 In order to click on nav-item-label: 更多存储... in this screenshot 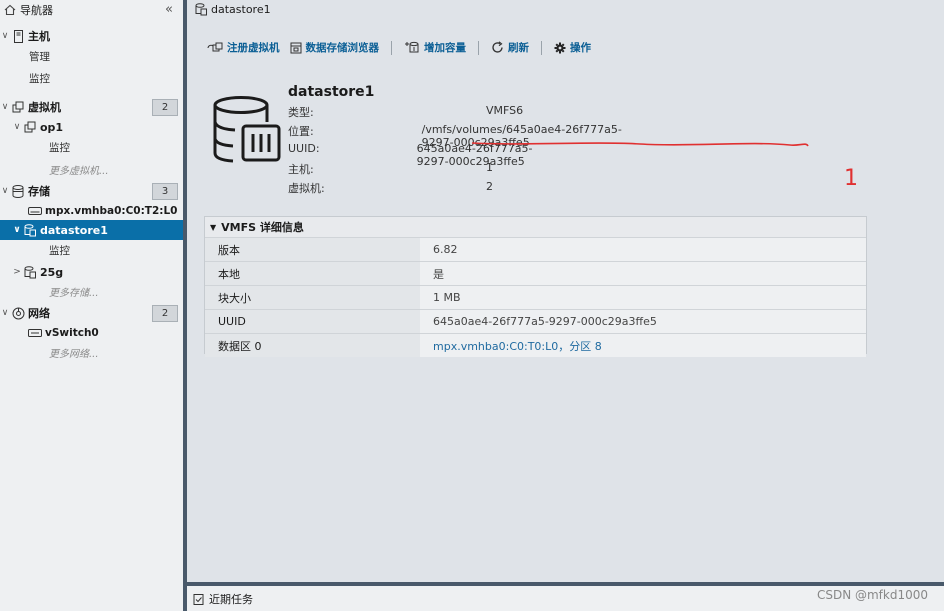, I will do `click(74, 293)`.